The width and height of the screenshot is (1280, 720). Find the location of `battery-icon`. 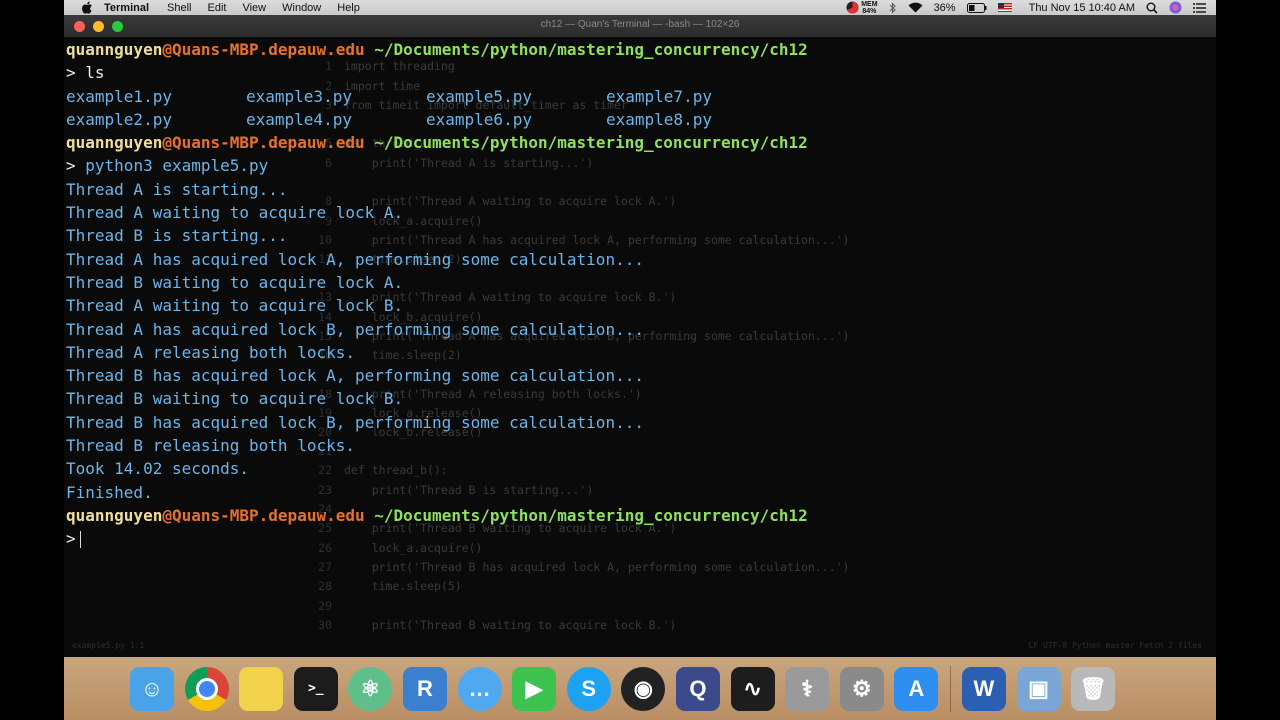

battery-icon is located at coordinates (976, 7).